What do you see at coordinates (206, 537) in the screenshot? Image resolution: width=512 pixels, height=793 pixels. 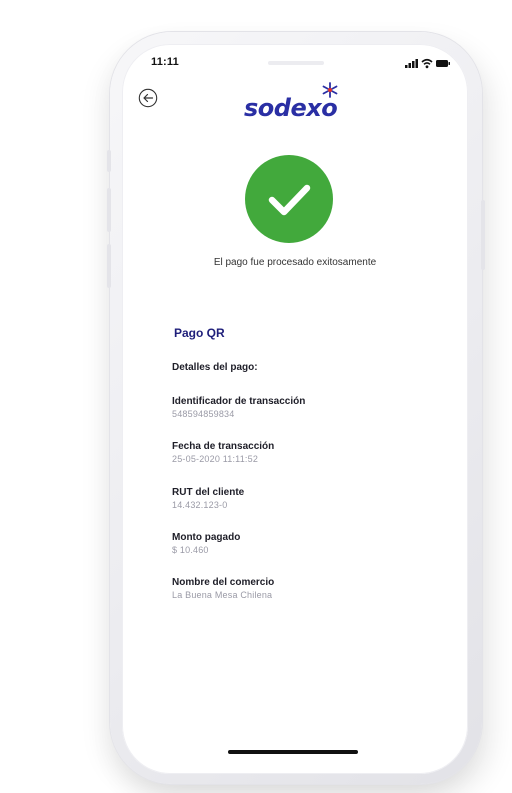 I see `amount-paid-label: Monto pagado` at bounding box center [206, 537].